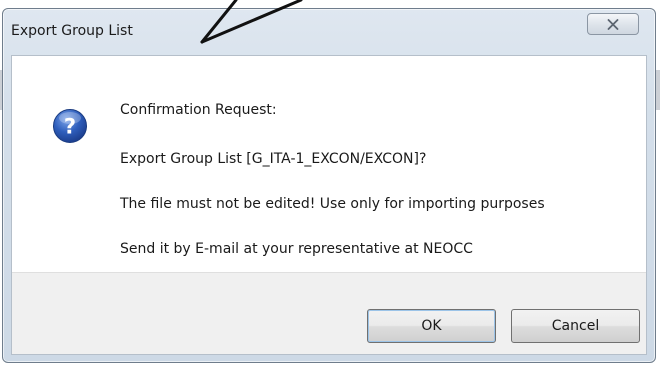  What do you see at coordinates (273, 159) in the screenshot?
I see `export-question-text: Export Group List [G_ITA-1_EXCON/EXCON]?` at bounding box center [273, 159].